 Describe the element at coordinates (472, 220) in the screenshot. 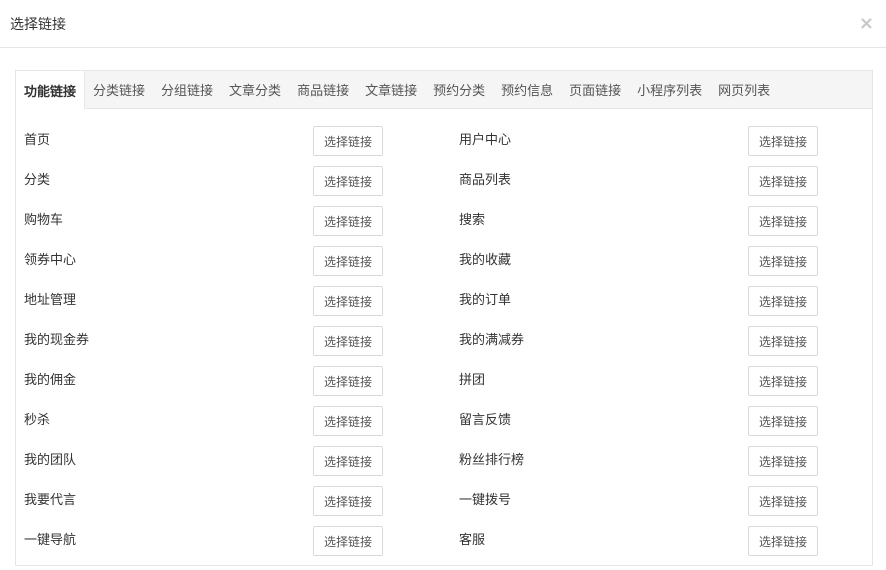

I see `link-label: 搜索` at that location.